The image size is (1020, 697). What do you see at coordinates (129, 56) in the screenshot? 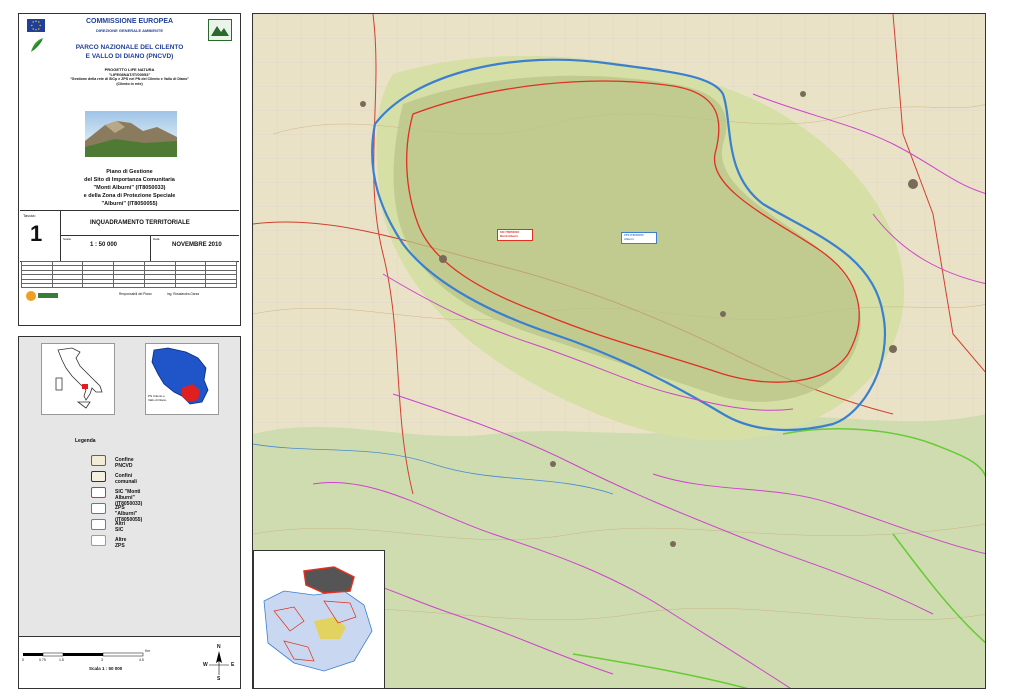
I see `park-title-line2: E VALLO DI DIANO (PNCVD)` at bounding box center [129, 56].